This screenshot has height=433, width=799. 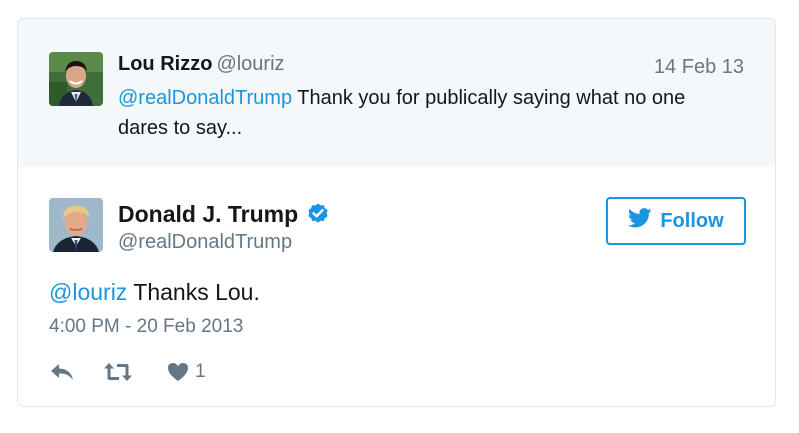 I want to click on parent-author: Lou Rizzo @louriz, so click(x=201, y=64).